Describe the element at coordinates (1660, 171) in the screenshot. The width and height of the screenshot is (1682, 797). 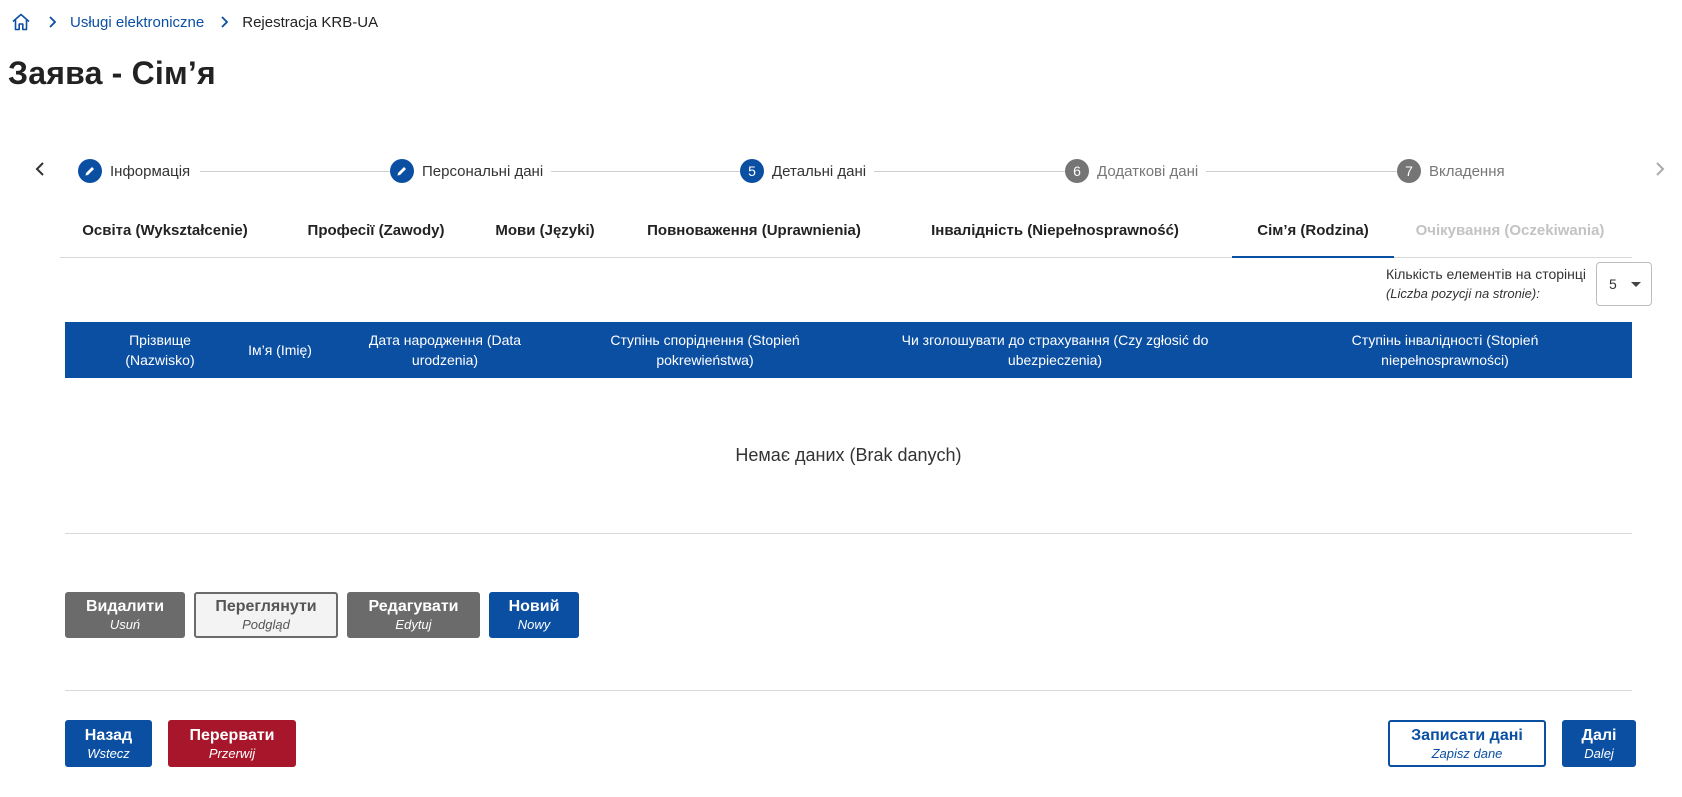
I see `stepper-next-icon` at that location.